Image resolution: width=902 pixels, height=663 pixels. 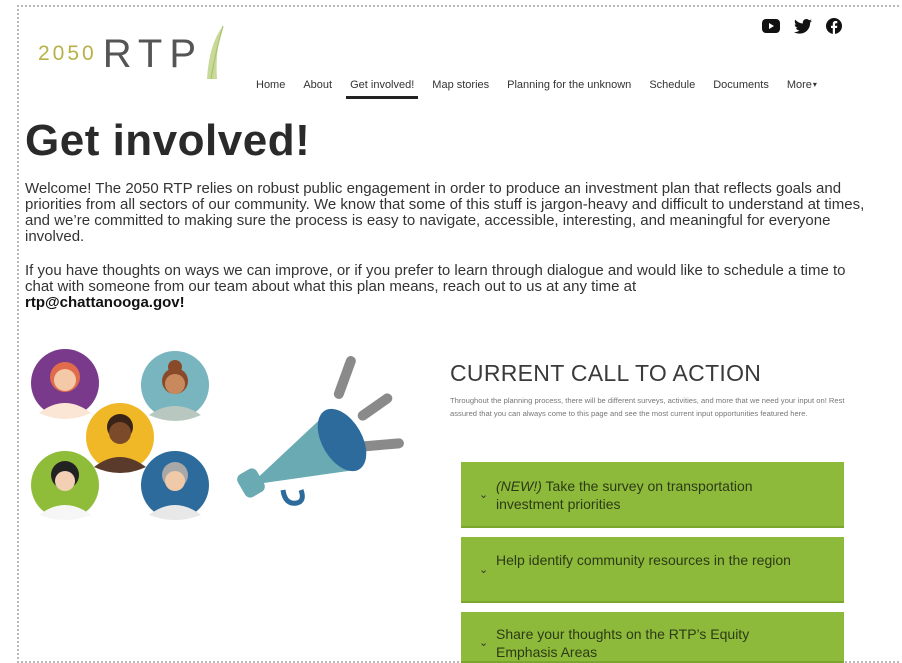 I want to click on twitter-icon, so click(x=803, y=28).